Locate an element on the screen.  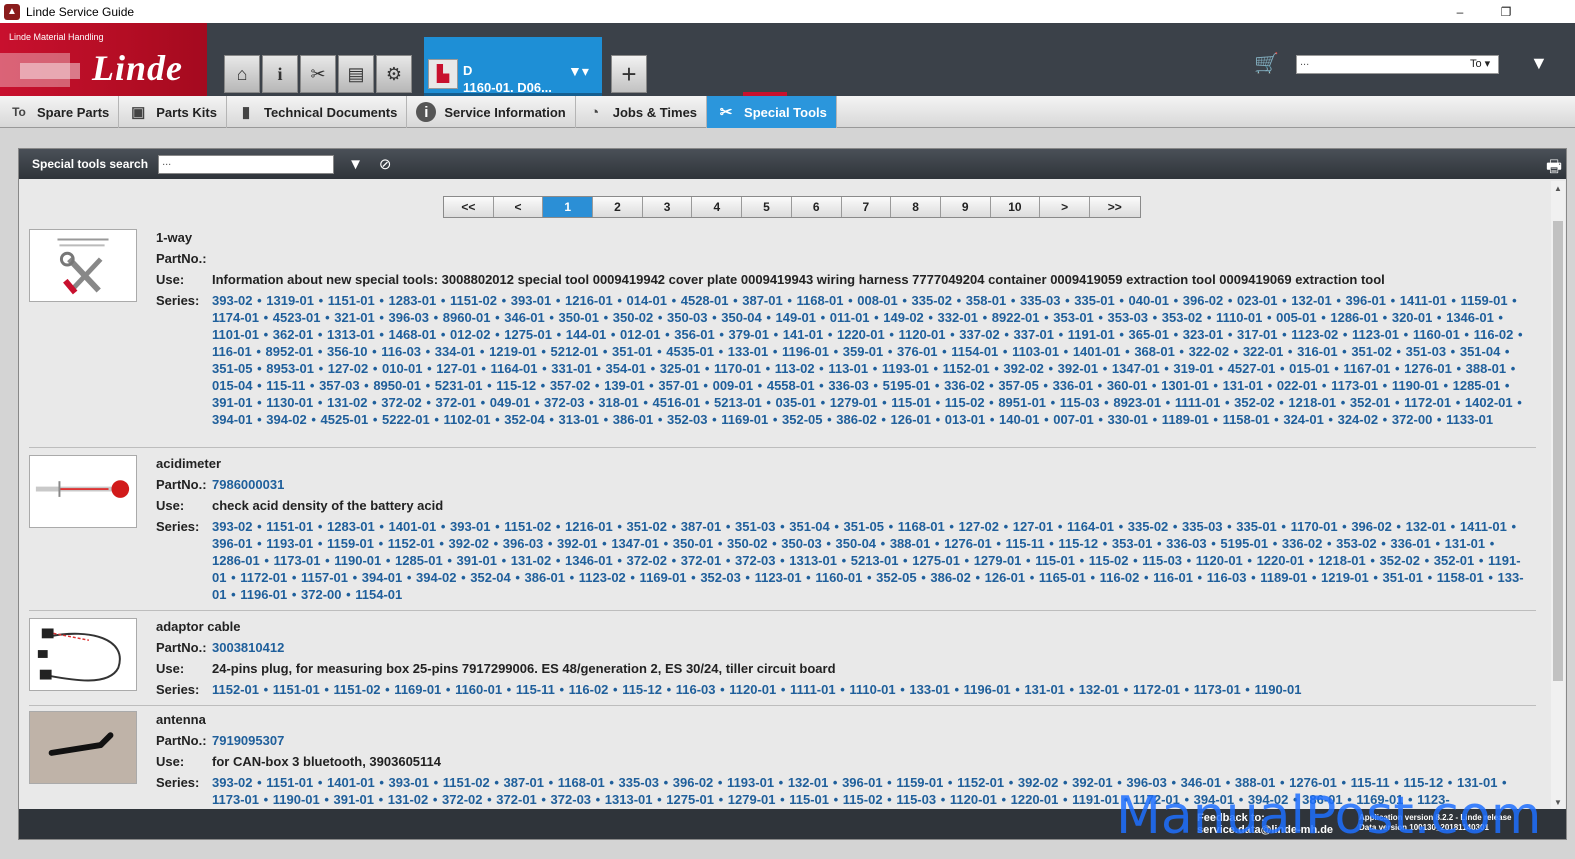
filter-icon: ▼ is located at coordinates (355, 164).